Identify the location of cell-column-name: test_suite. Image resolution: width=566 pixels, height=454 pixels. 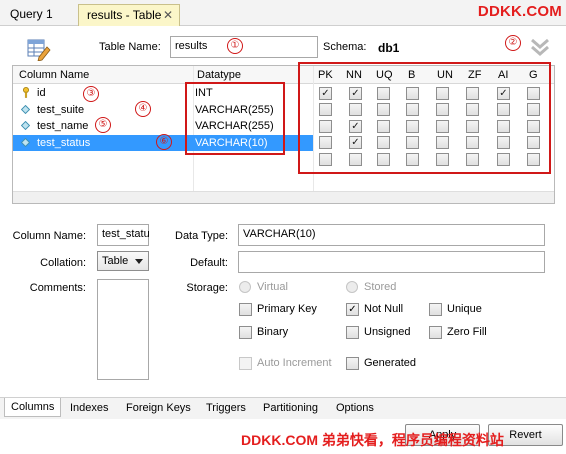
(60, 110).